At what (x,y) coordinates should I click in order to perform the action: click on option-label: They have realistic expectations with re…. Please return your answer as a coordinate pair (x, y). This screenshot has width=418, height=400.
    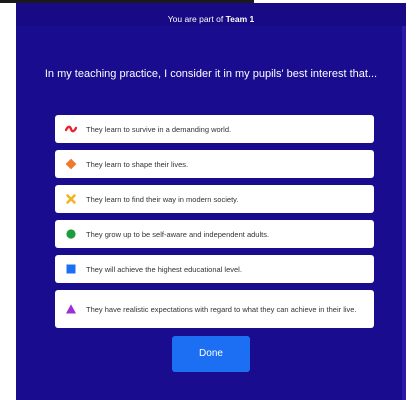
    Looking at the image, I should click on (221, 309).